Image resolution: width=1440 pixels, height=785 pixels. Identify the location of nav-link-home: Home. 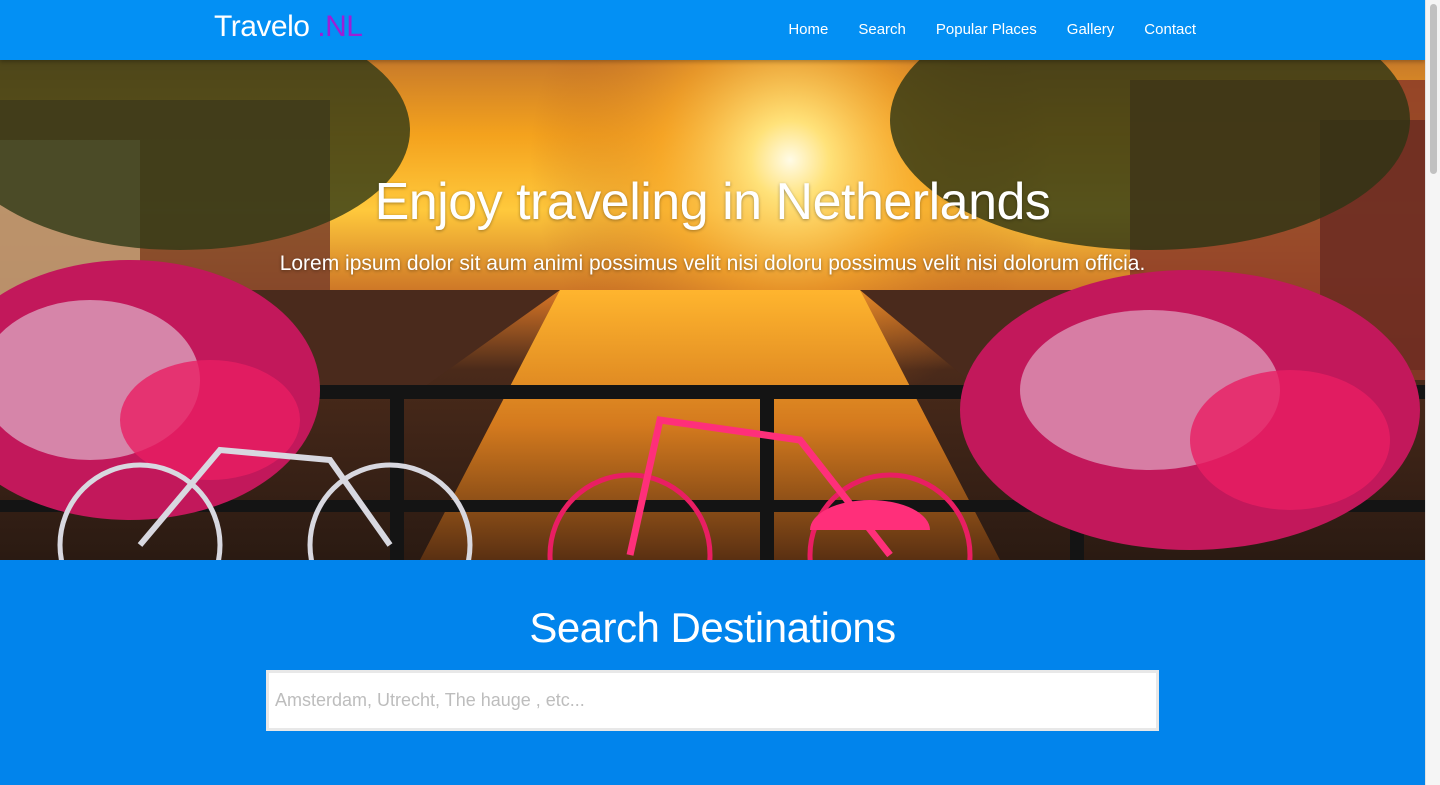
(808, 29).